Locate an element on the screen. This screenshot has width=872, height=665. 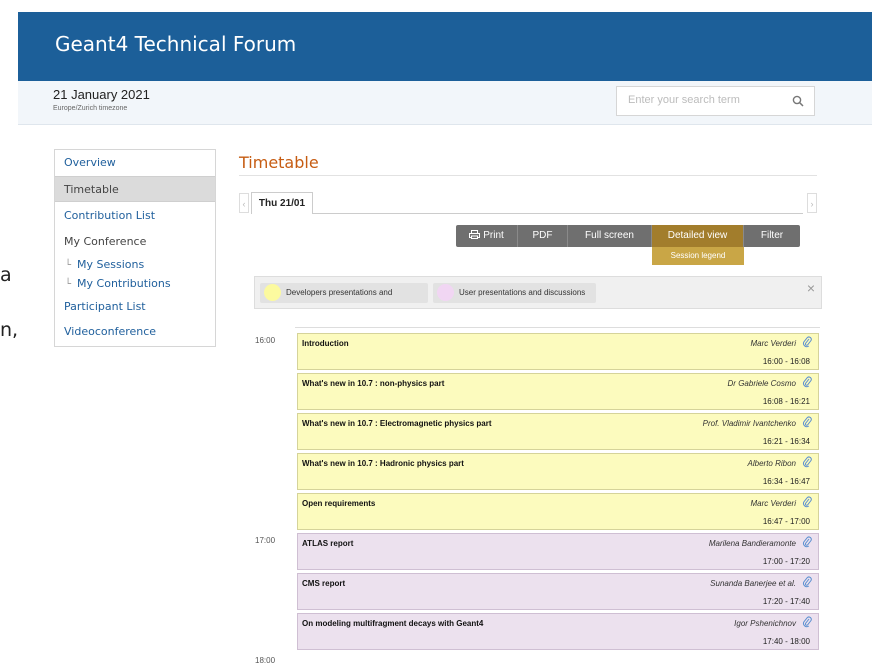
contribution-time: 17:00 - 17:20 is located at coordinates (786, 561).